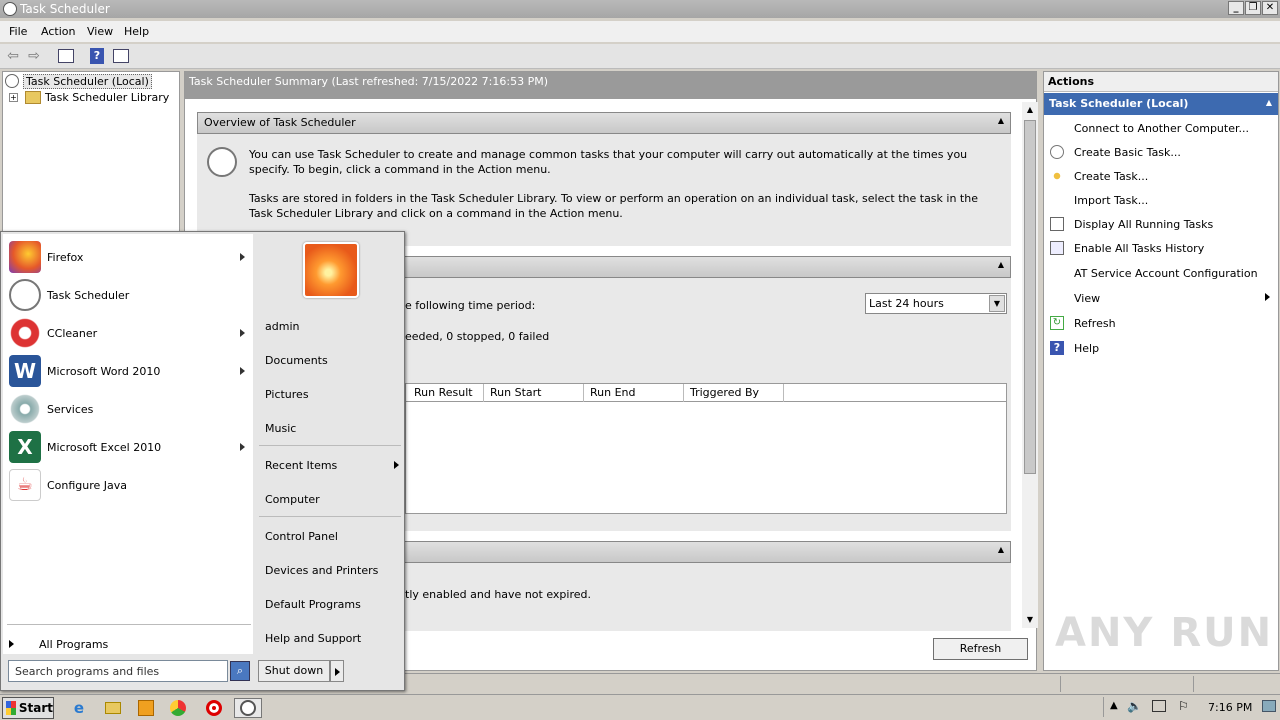  Describe the element at coordinates (313, 638) in the screenshot. I see `link-help-support: Help and Support` at that location.